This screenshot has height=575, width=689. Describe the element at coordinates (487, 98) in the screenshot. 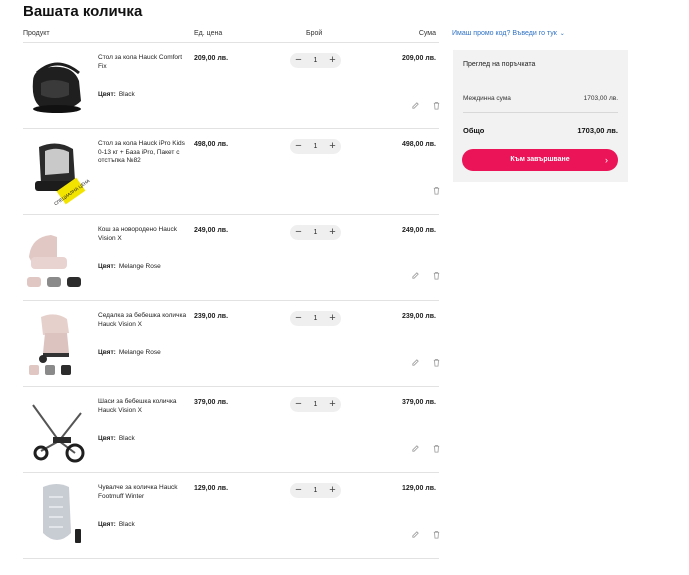

I see `subtotal-label: Междинна сума` at that location.